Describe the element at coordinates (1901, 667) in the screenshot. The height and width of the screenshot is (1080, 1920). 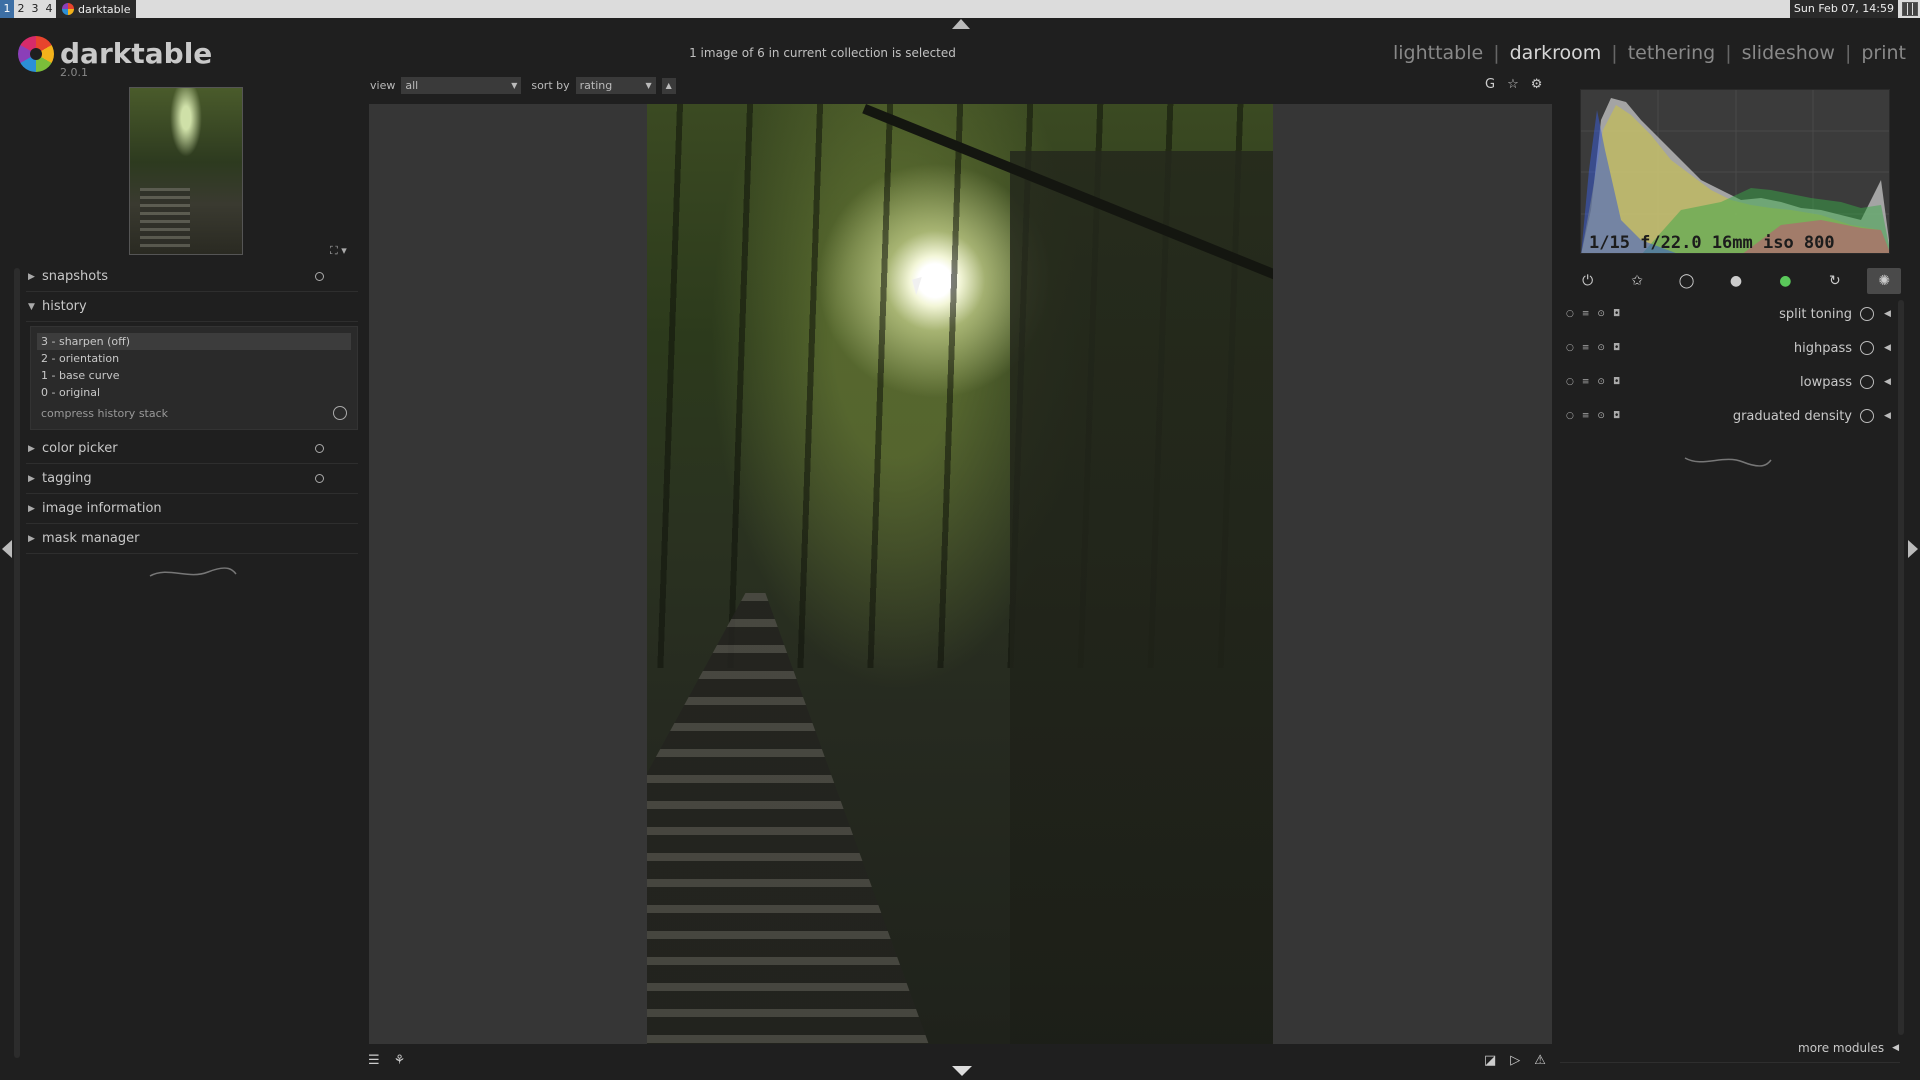
I see `right-panel-scrollbar` at that location.